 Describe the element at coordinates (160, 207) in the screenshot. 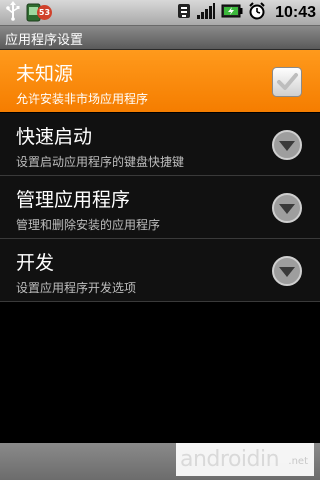

I see `setting-manage-applications: 管理应用程序 管理和删除安装的应用程序` at that location.